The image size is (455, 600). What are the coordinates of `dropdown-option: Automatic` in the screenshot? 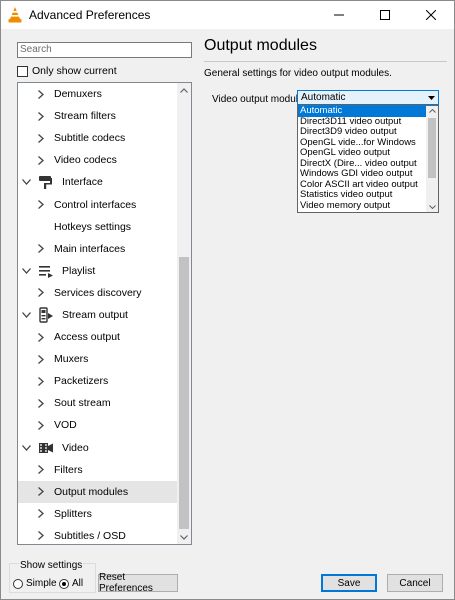 It's located at (362, 111).